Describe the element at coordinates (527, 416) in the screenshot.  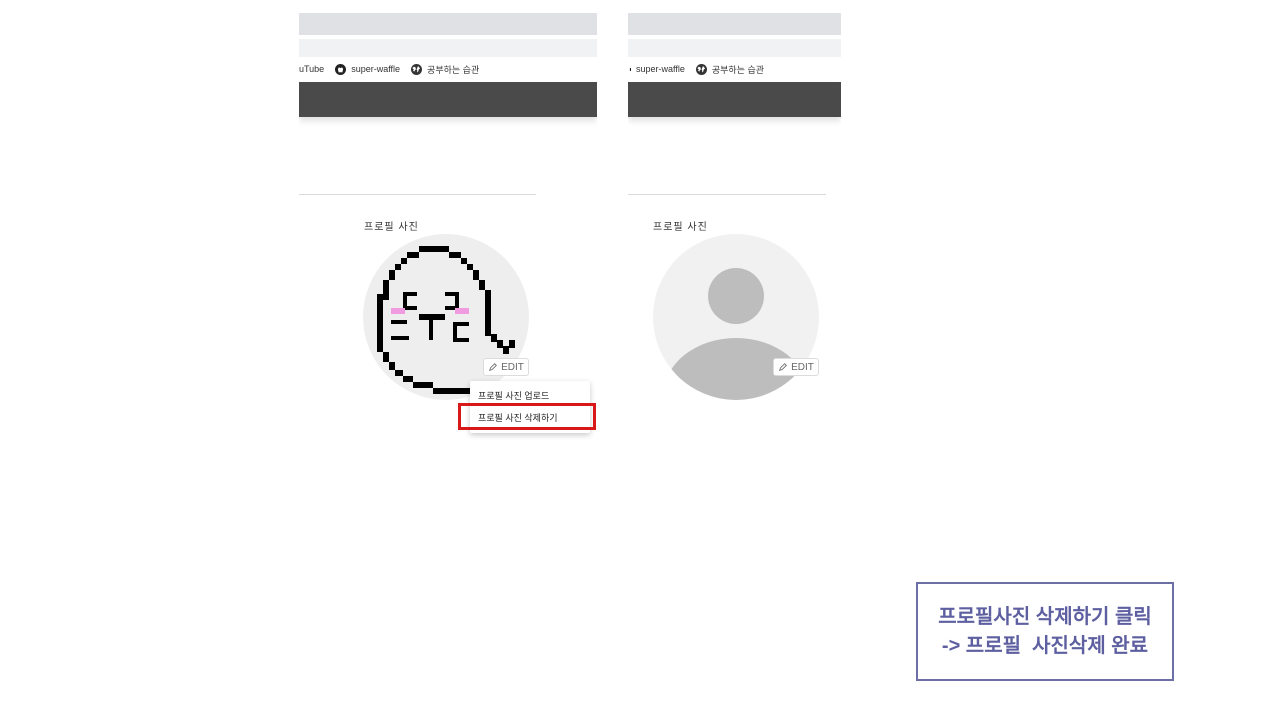
I see `delete-option-highlight` at that location.